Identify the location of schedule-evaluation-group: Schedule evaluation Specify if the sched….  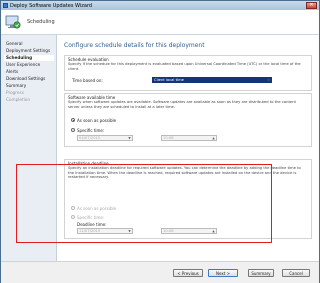
(188, 73).